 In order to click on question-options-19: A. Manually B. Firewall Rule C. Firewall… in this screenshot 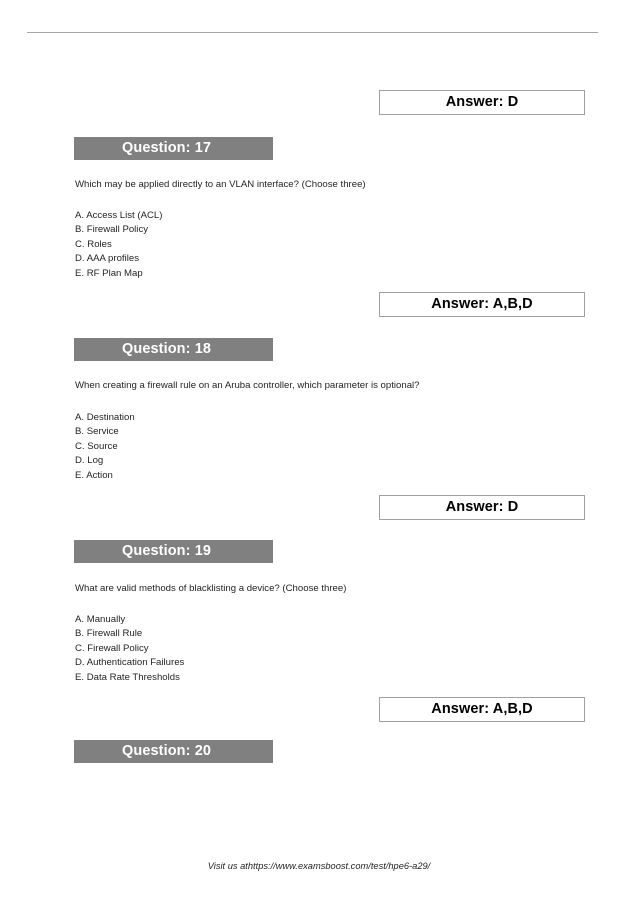, I will do `click(129, 649)`.